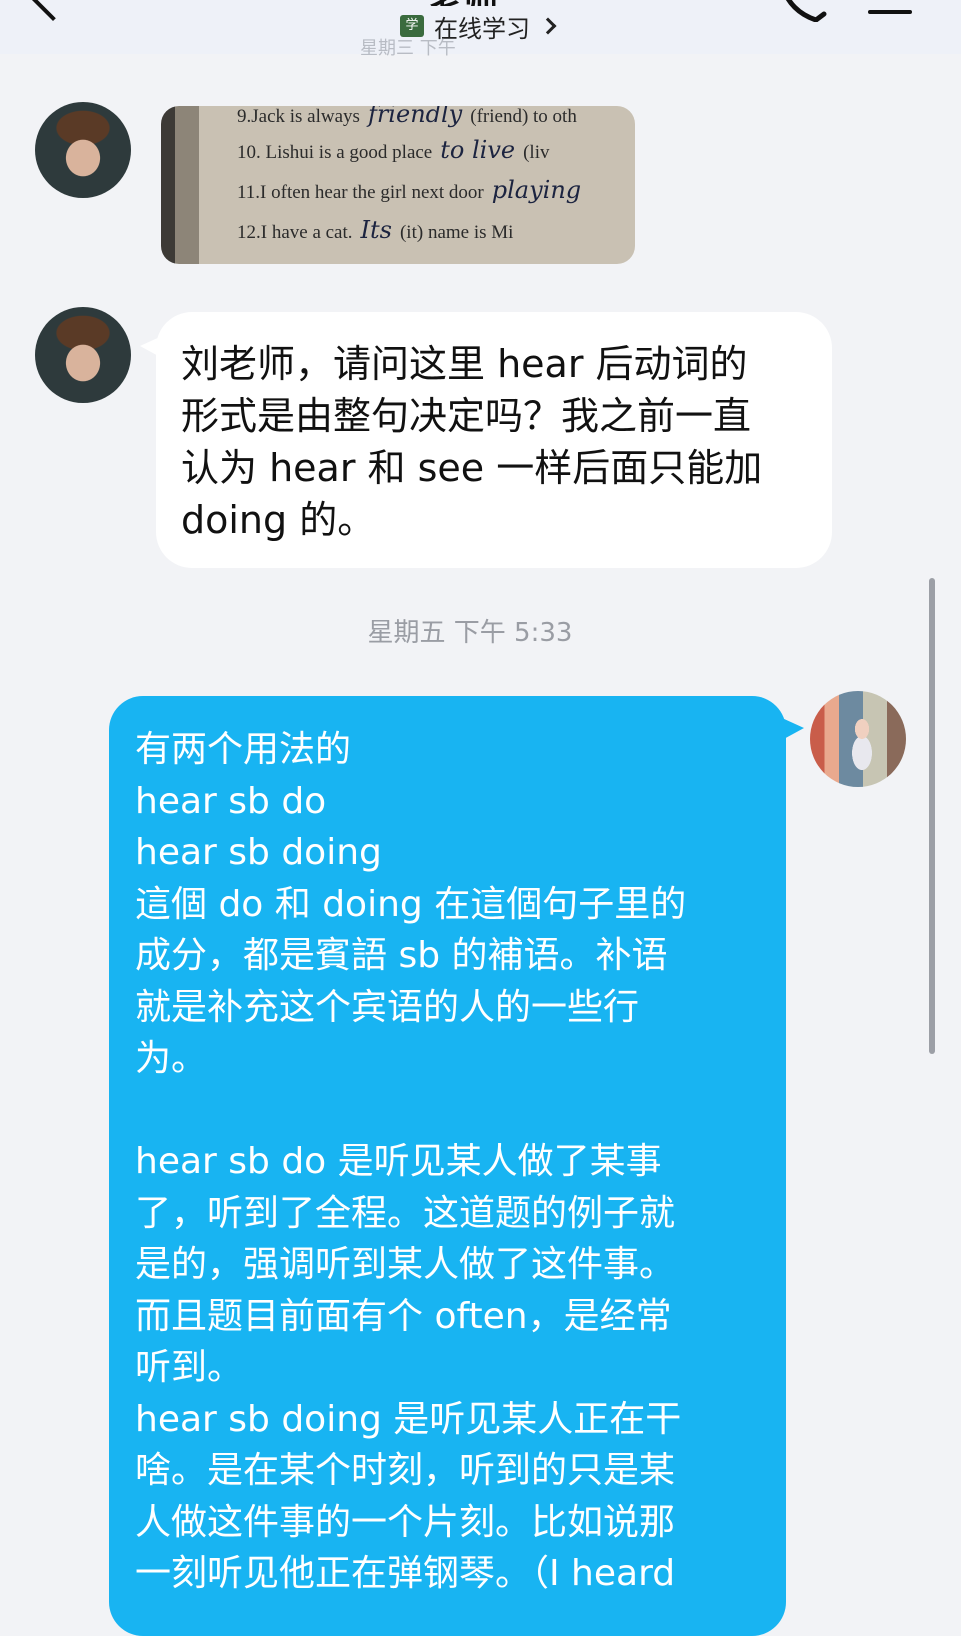 The image size is (961, 1636). I want to click on chat-header: 老师 学 在线学习 星期三 下午, so click(480, 28).